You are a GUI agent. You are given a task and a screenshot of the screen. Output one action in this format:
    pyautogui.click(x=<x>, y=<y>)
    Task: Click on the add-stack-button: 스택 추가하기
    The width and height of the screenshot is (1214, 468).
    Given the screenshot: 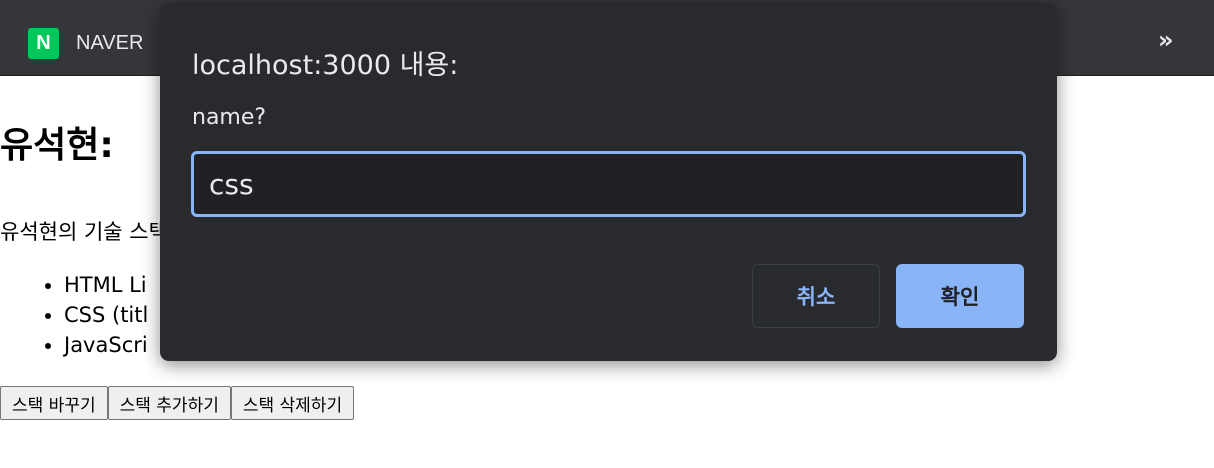 What is the action you would take?
    pyautogui.click(x=169, y=403)
    